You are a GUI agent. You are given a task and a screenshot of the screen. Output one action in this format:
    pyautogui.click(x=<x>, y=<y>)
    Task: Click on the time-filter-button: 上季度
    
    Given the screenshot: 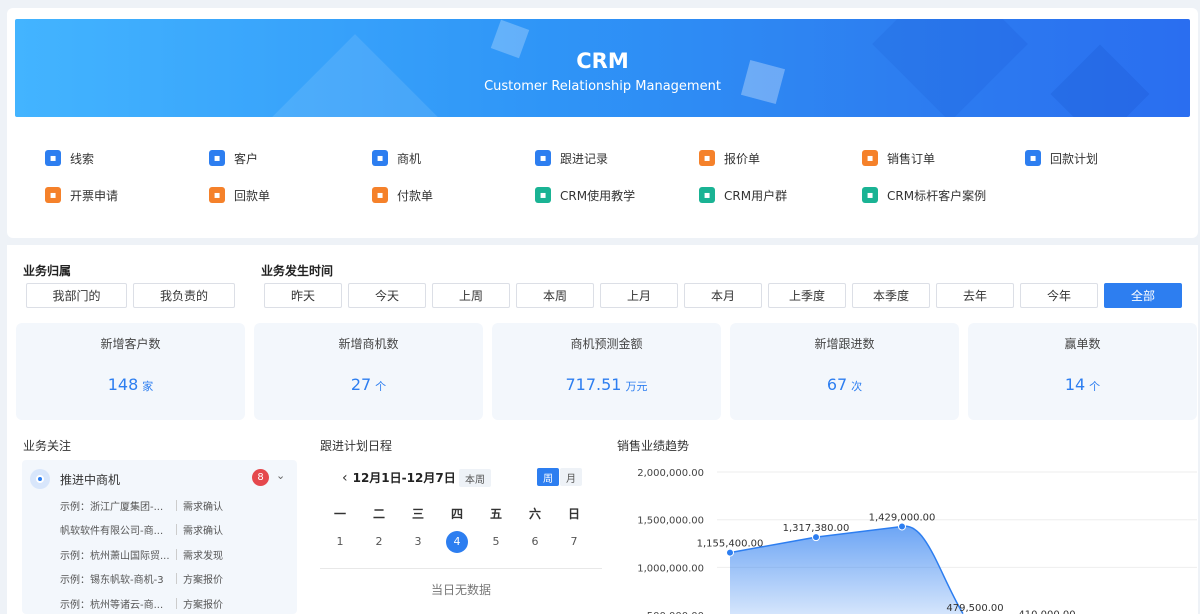 What is the action you would take?
    pyautogui.click(x=807, y=295)
    